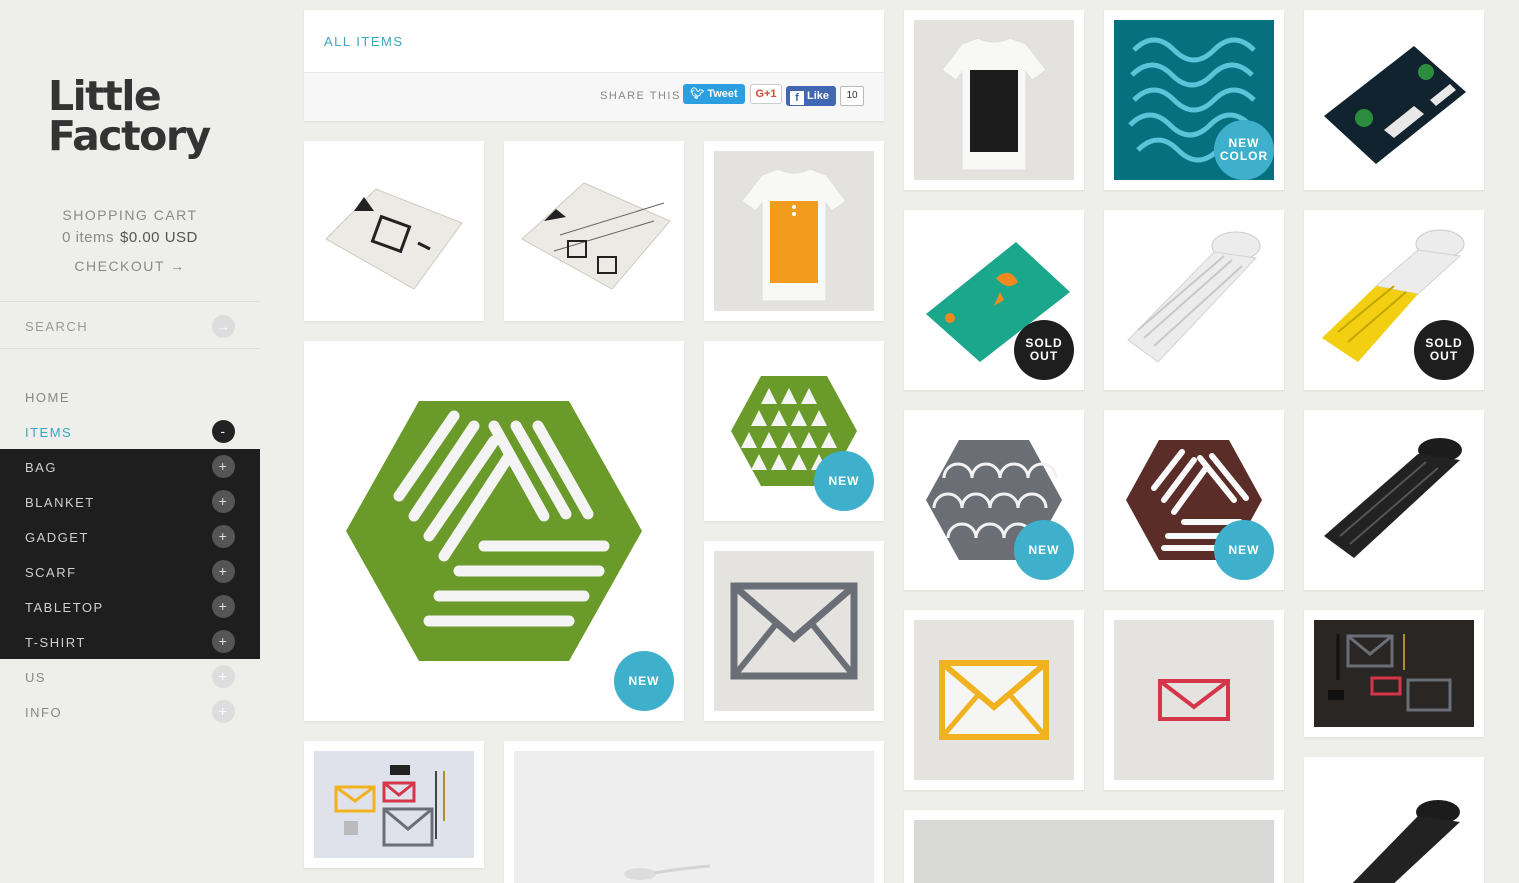 The width and height of the screenshot is (1519, 883). What do you see at coordinates (1395, 105) in the screenshot?
I see `folded-scarf-image` at bounding box center [1395, 105].